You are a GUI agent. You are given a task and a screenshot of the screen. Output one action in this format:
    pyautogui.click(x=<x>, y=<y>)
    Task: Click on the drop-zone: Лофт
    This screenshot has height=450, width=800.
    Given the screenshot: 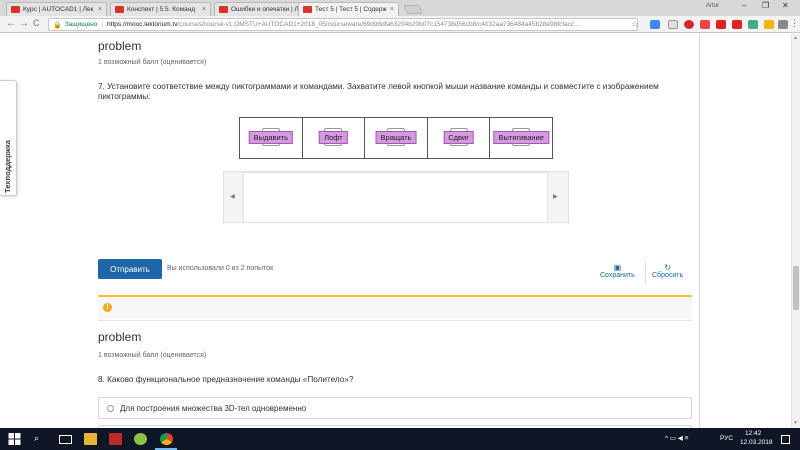 What is the action you would take?
    pyautogui.click(x=334, y=138)
    